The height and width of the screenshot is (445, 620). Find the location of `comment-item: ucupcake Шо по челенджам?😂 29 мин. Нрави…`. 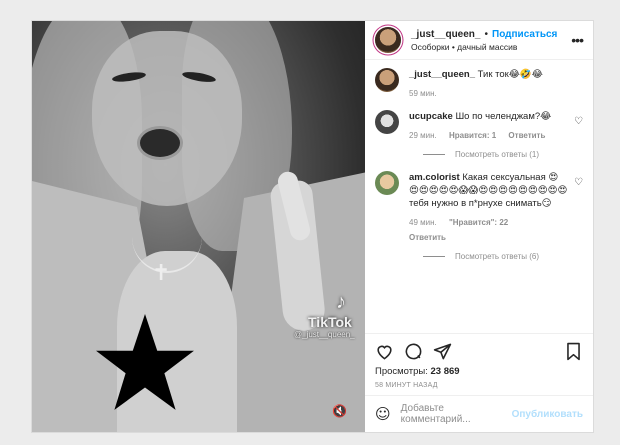

comment-item: ucupcake Шо по челенджам?😂 29 мин. Нрави… is located at coordinates (479, 126).